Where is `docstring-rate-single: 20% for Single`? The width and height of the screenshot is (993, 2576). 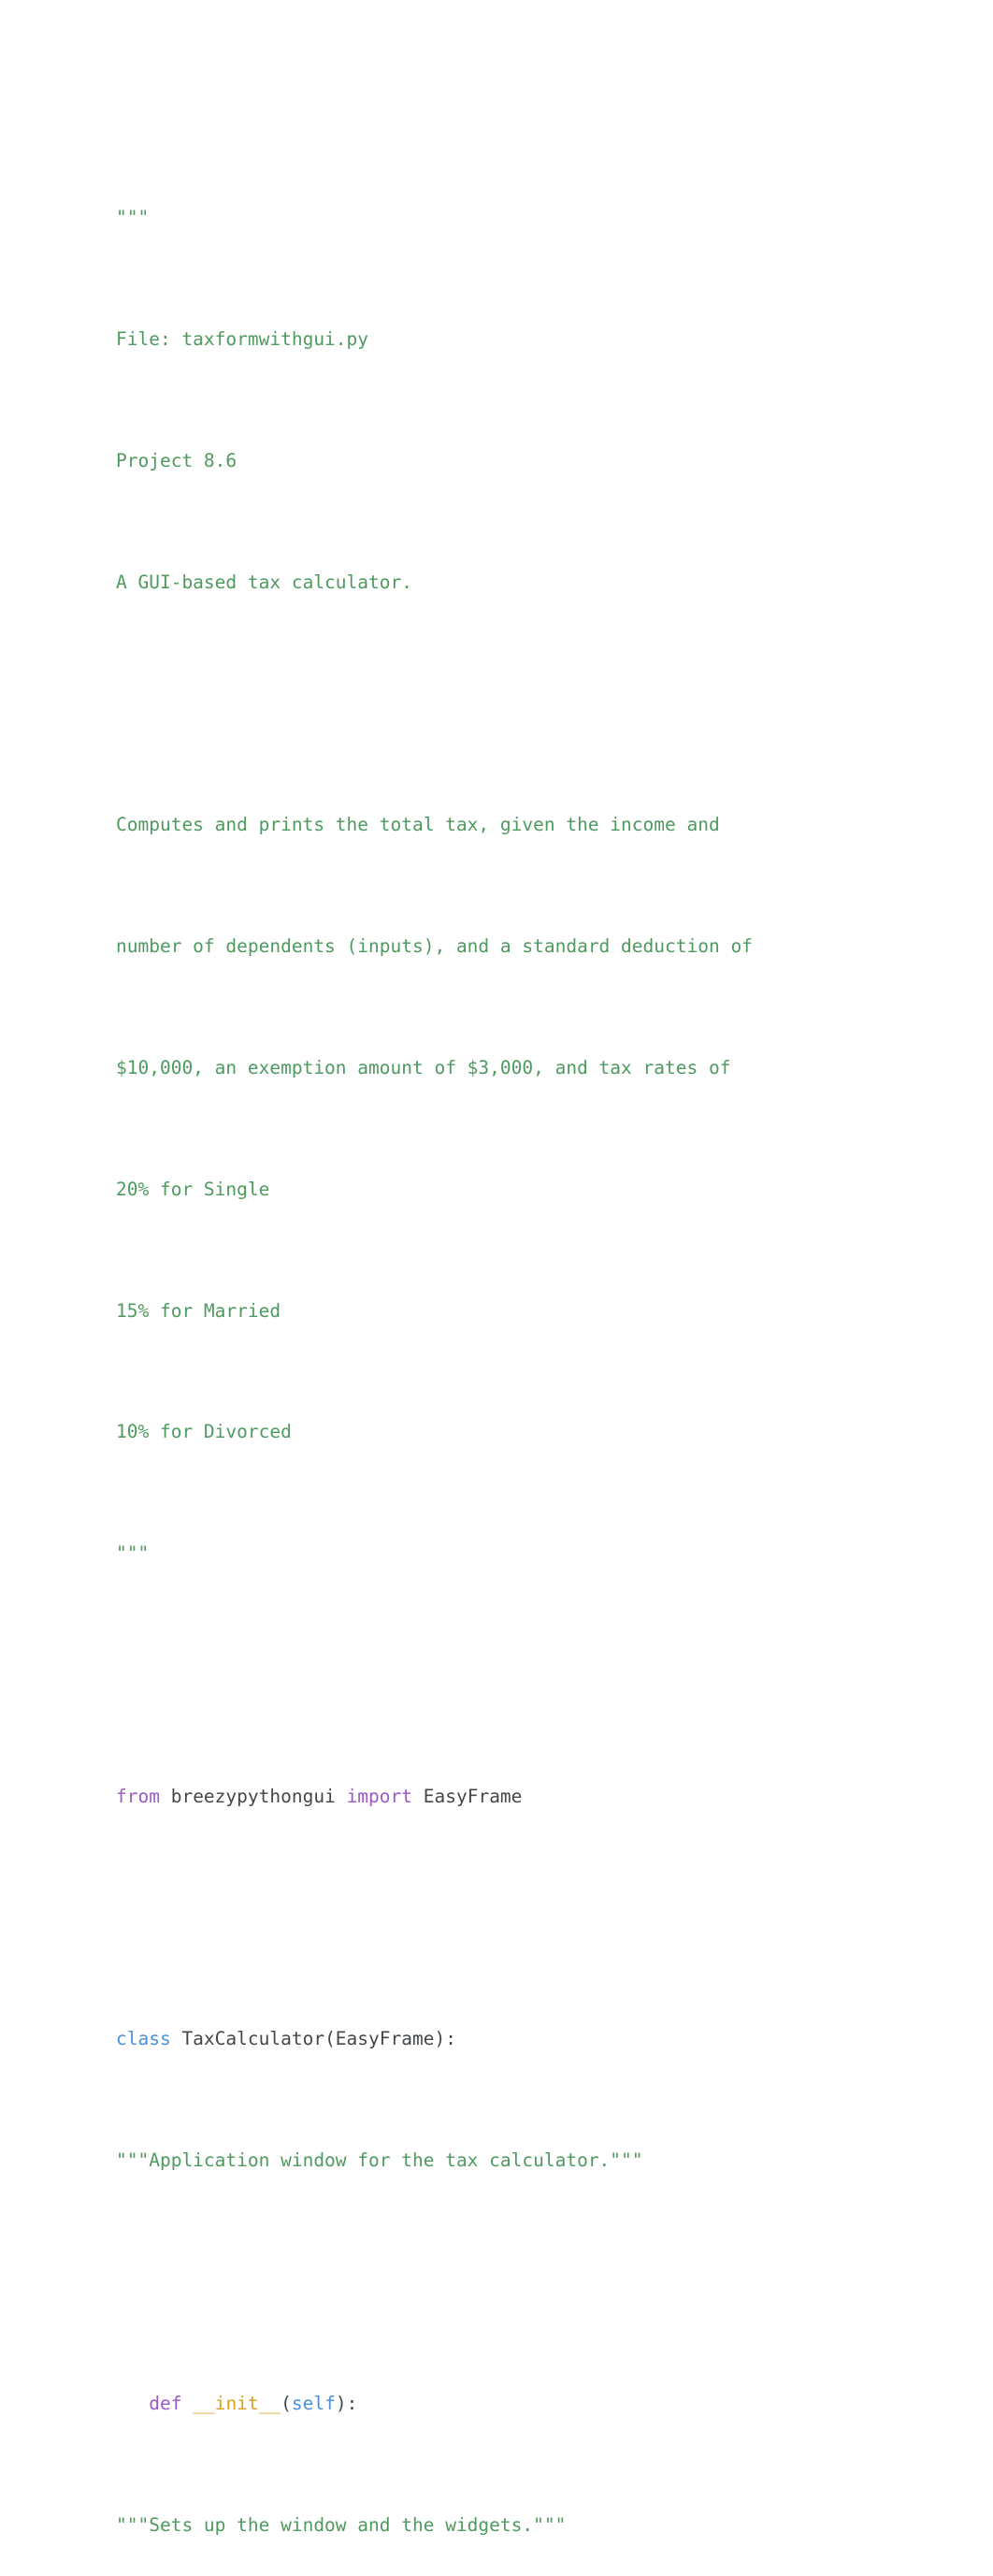
docstring-rate-single: 20% for Single is located at coordinates (193, 1189).